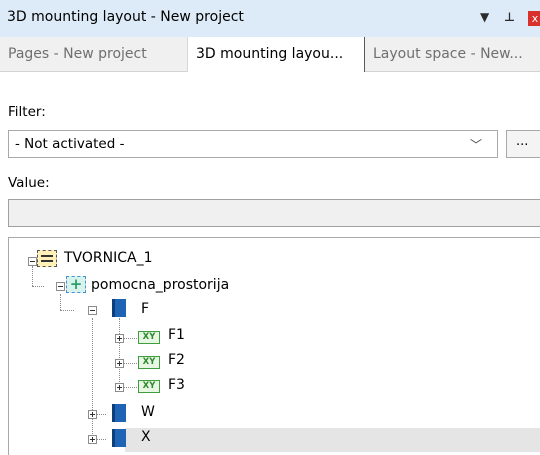  Describe the element at coordinates (77, 54) in the screenshot. I see `tab-pages: Pages - New project` at that location.